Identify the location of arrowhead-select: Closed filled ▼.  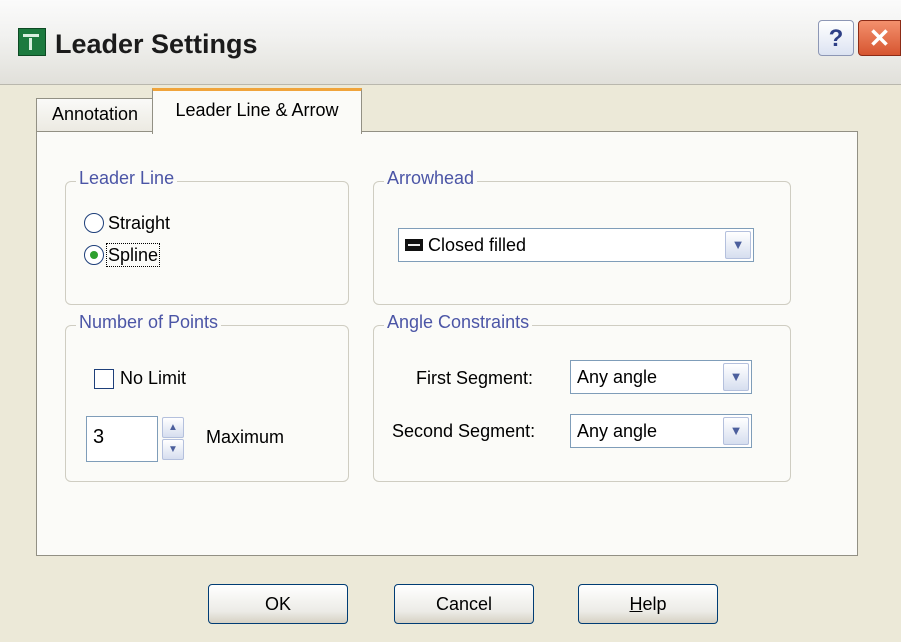
(576, 245).